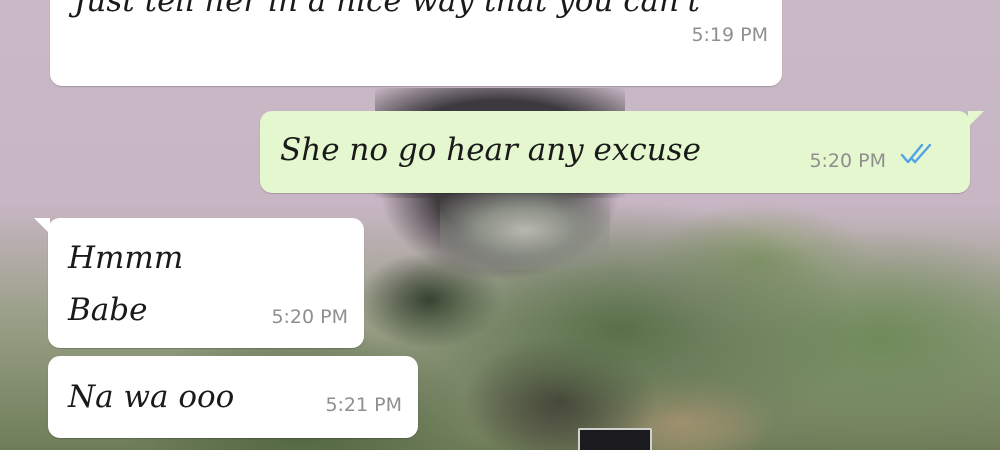 This screenshot has height=450, width=1000. Describe the element at coordinates (916, 153) in the screenshot. I see `double-check-icon` at that location.